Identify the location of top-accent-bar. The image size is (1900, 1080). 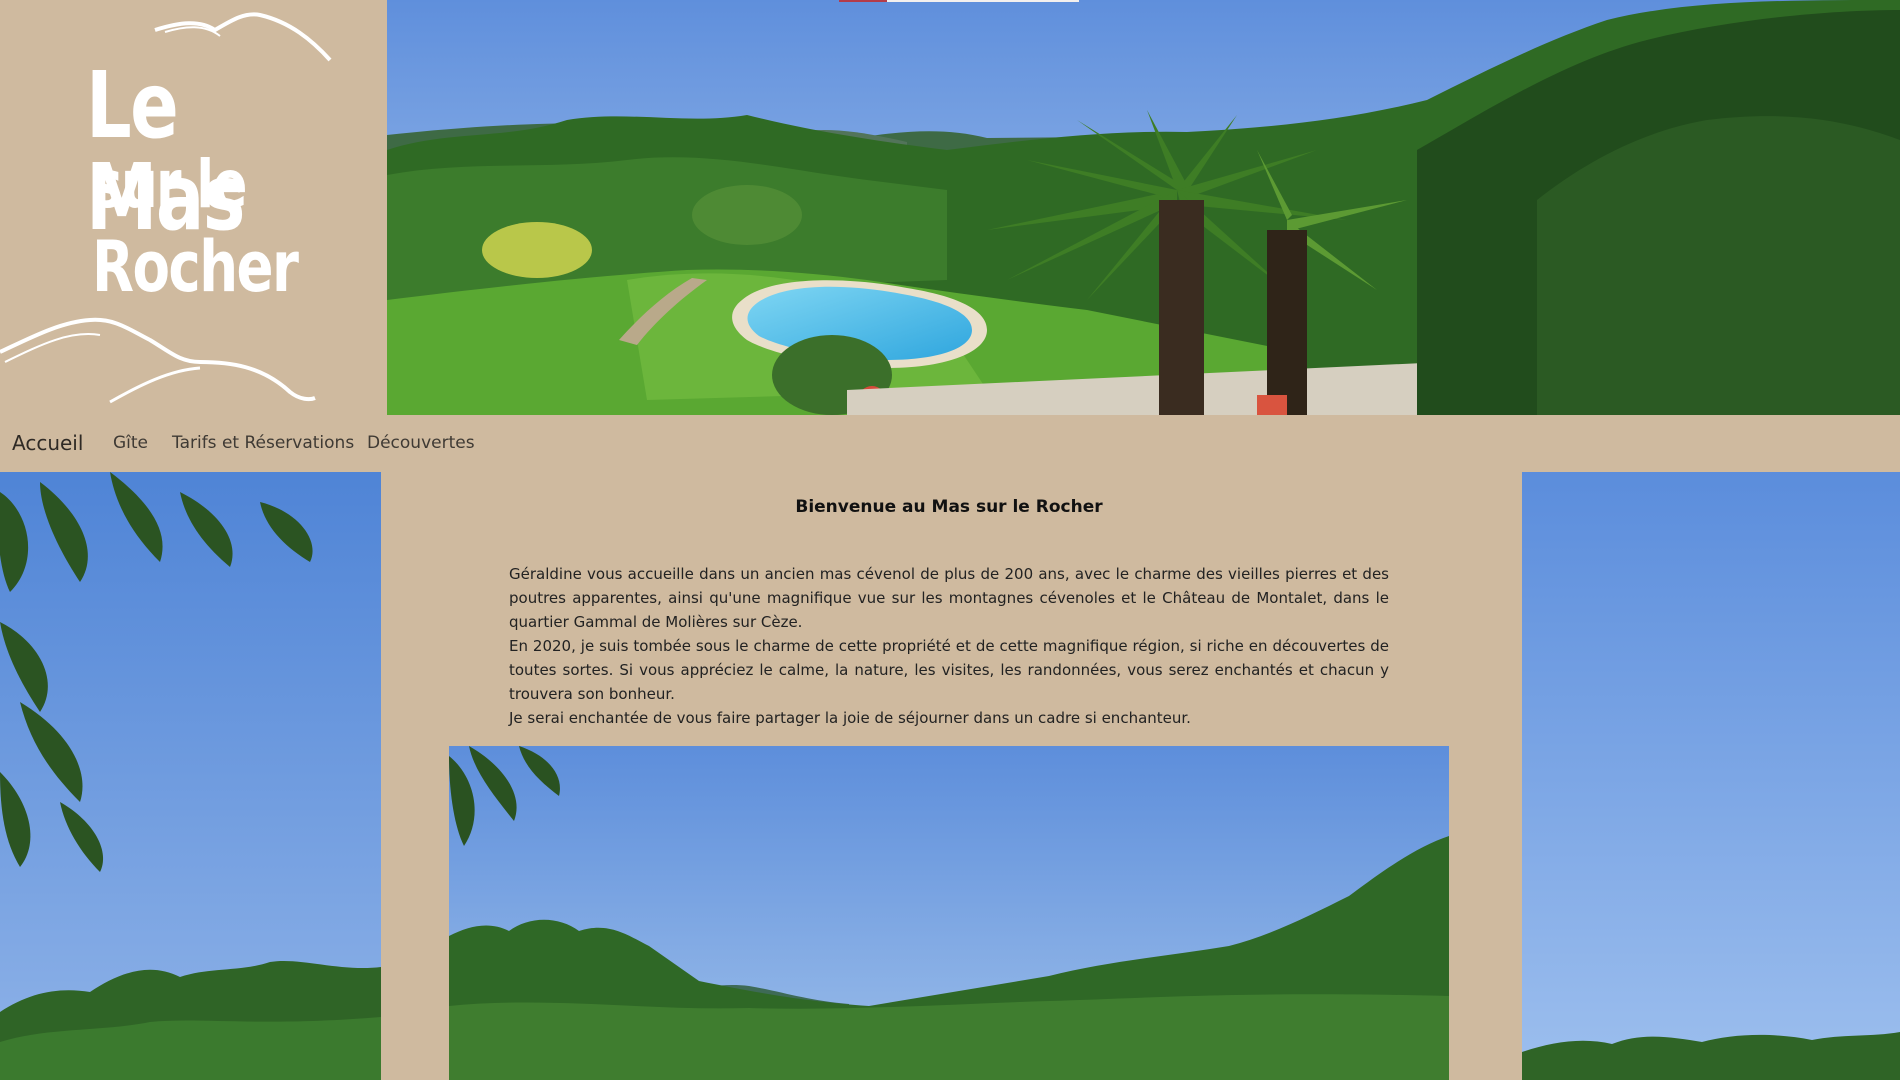
(959, 1).